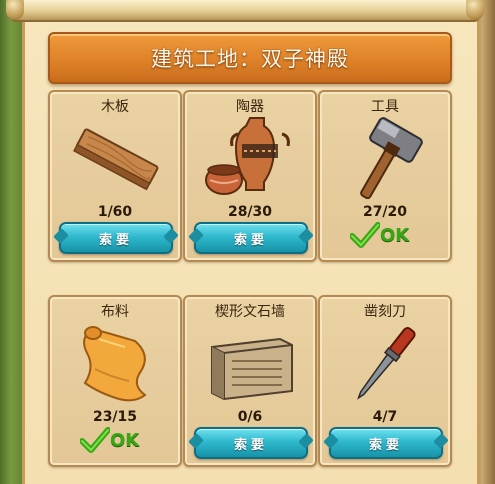 Image resolution: width=495 pixels, height=484 pixels. Describe the element at coordinates (116, 159) in the screenshot. I see `wood-plank-icon` at that location.